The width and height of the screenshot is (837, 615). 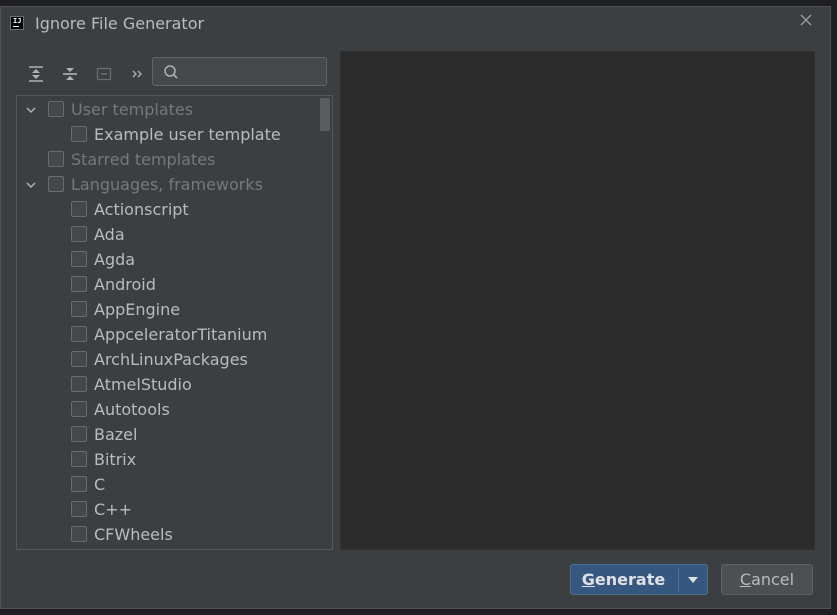 What do you see at coordinates (137, 309) in the screenshot?
I see `tree-item-label: AppEngine` at bounding box center [137, 309].